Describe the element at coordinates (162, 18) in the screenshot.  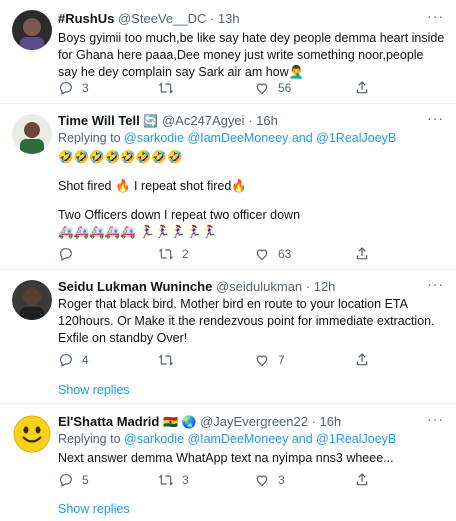
I see `handle: @SteeVe__DC` at that location.